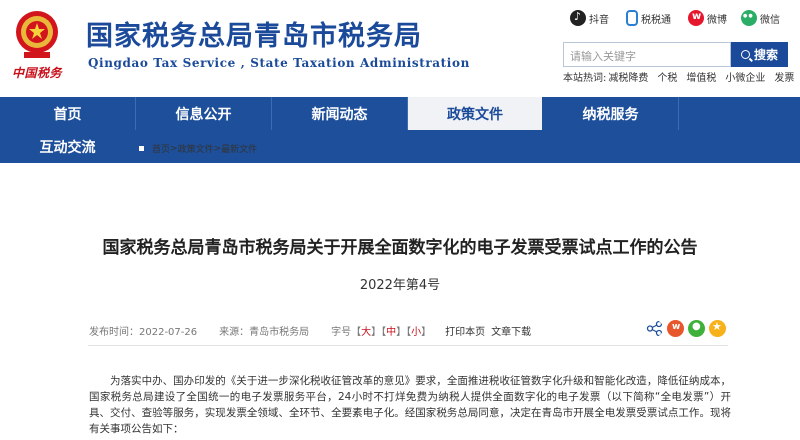  What do you see at coordinates (426, 332) in the screenshot?
I see `font-size-bracket: 】` at bounding box center [426, 332].